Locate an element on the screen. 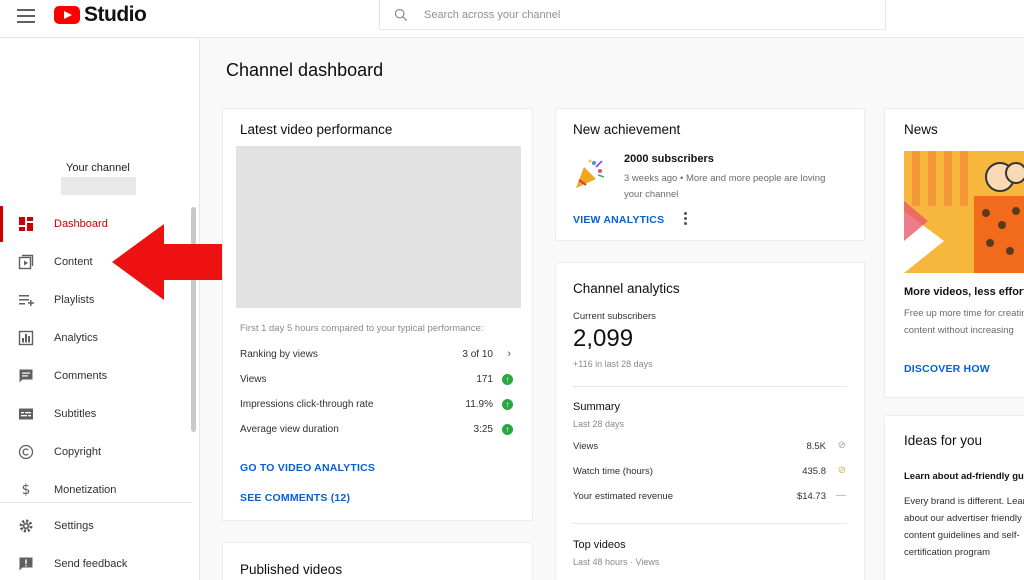 The height and width of the screenshot is (580, 1024). ideas-subtitle: Learn about ad-friendly guidelines is located at coordinates (964, 476).